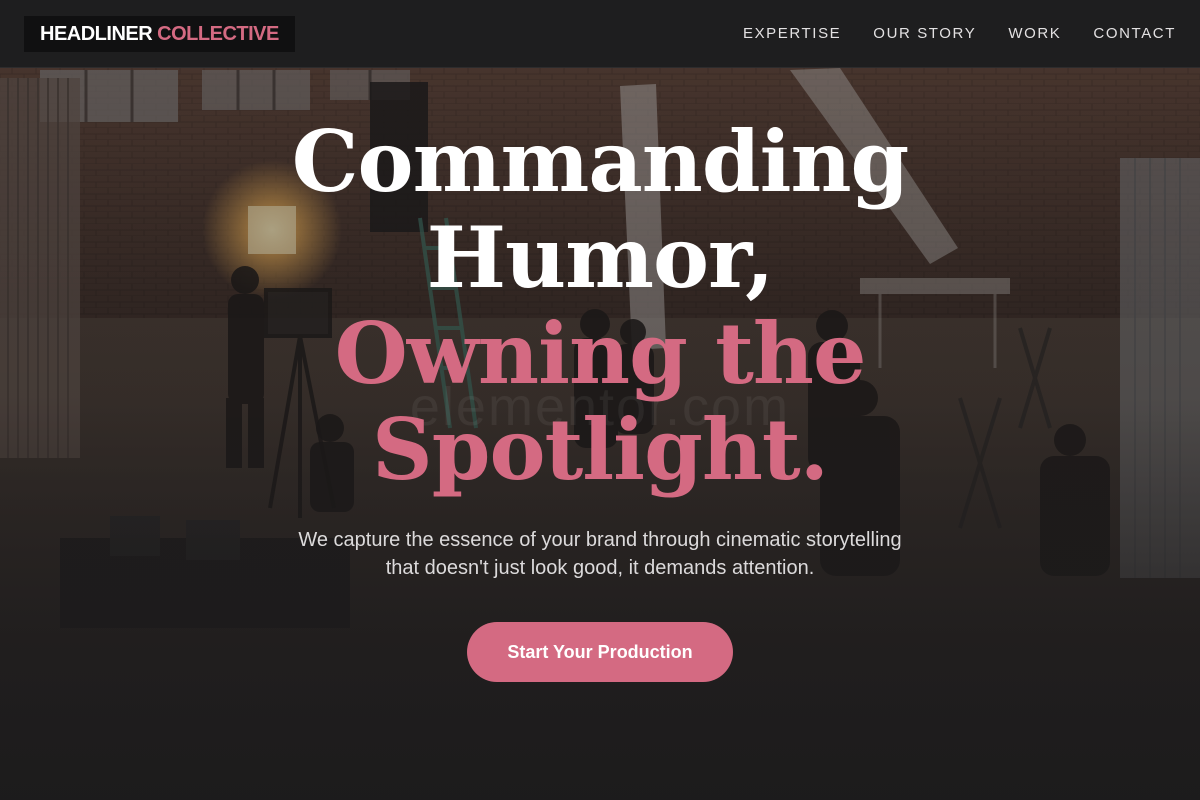 Image resolution: width=1200 pixels, height=800 pixels. Describe the element at coordinates (1134, 33) in the screenshot. I see `nav-link-contact: CONTACT` at that location.